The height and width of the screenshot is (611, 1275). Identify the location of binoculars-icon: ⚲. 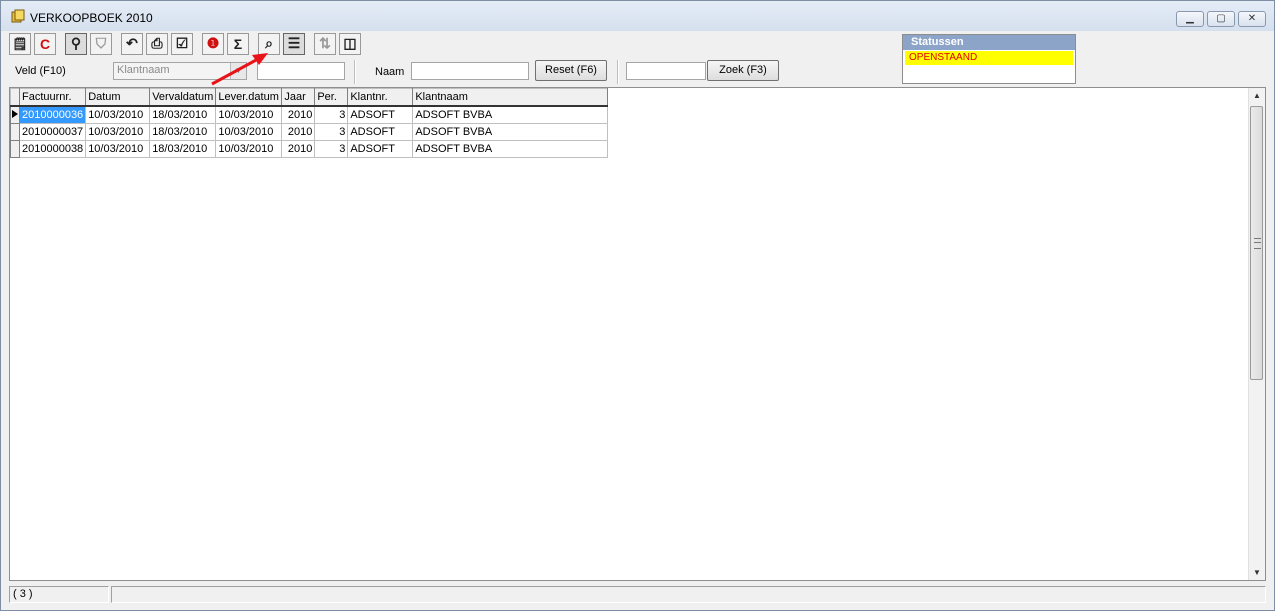
(76, 43).